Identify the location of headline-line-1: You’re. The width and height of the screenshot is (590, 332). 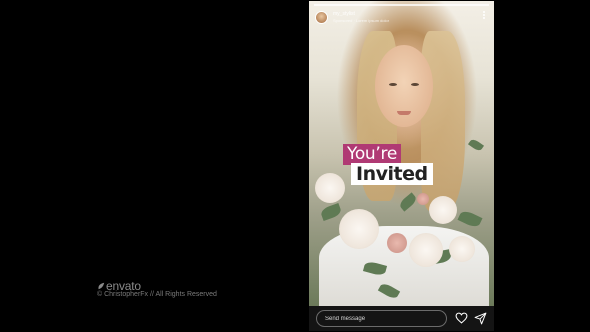
(372, 154).